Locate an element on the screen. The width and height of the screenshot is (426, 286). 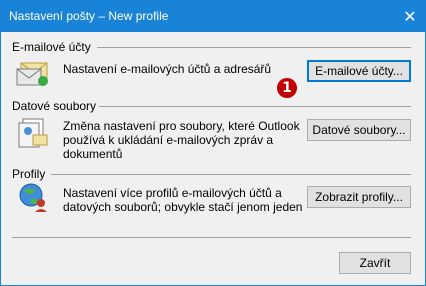
window-title: Nastavení pošty – New profile is located at coordinates (89, 16).